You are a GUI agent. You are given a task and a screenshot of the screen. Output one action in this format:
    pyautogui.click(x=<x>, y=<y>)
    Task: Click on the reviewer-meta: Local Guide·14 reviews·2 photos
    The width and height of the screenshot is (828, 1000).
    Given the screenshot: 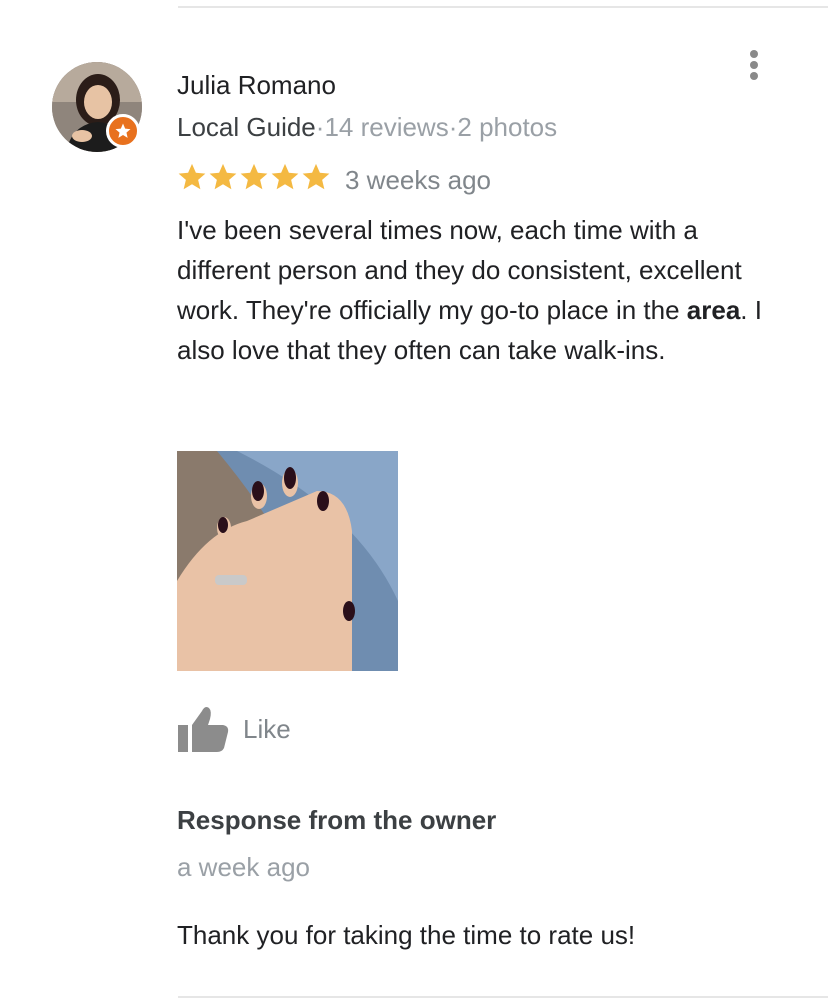 What is the action you would take?
    pyautogui.click(x=367, y=127)
    